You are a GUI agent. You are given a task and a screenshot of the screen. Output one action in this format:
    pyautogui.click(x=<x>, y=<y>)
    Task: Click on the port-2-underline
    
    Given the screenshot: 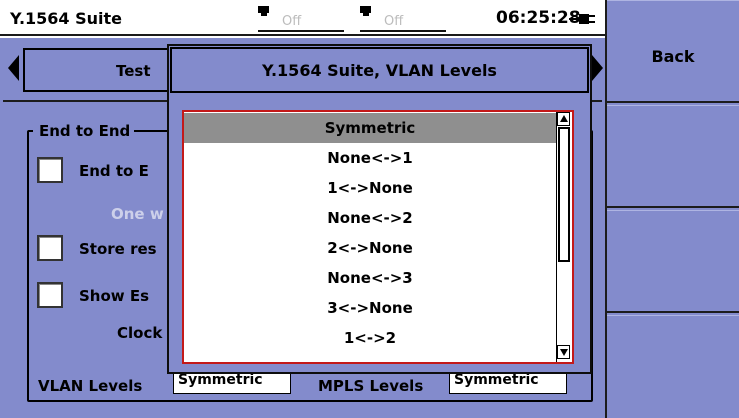 What is the action you would take?
    pyautogui.click(x=403, y=31)
    